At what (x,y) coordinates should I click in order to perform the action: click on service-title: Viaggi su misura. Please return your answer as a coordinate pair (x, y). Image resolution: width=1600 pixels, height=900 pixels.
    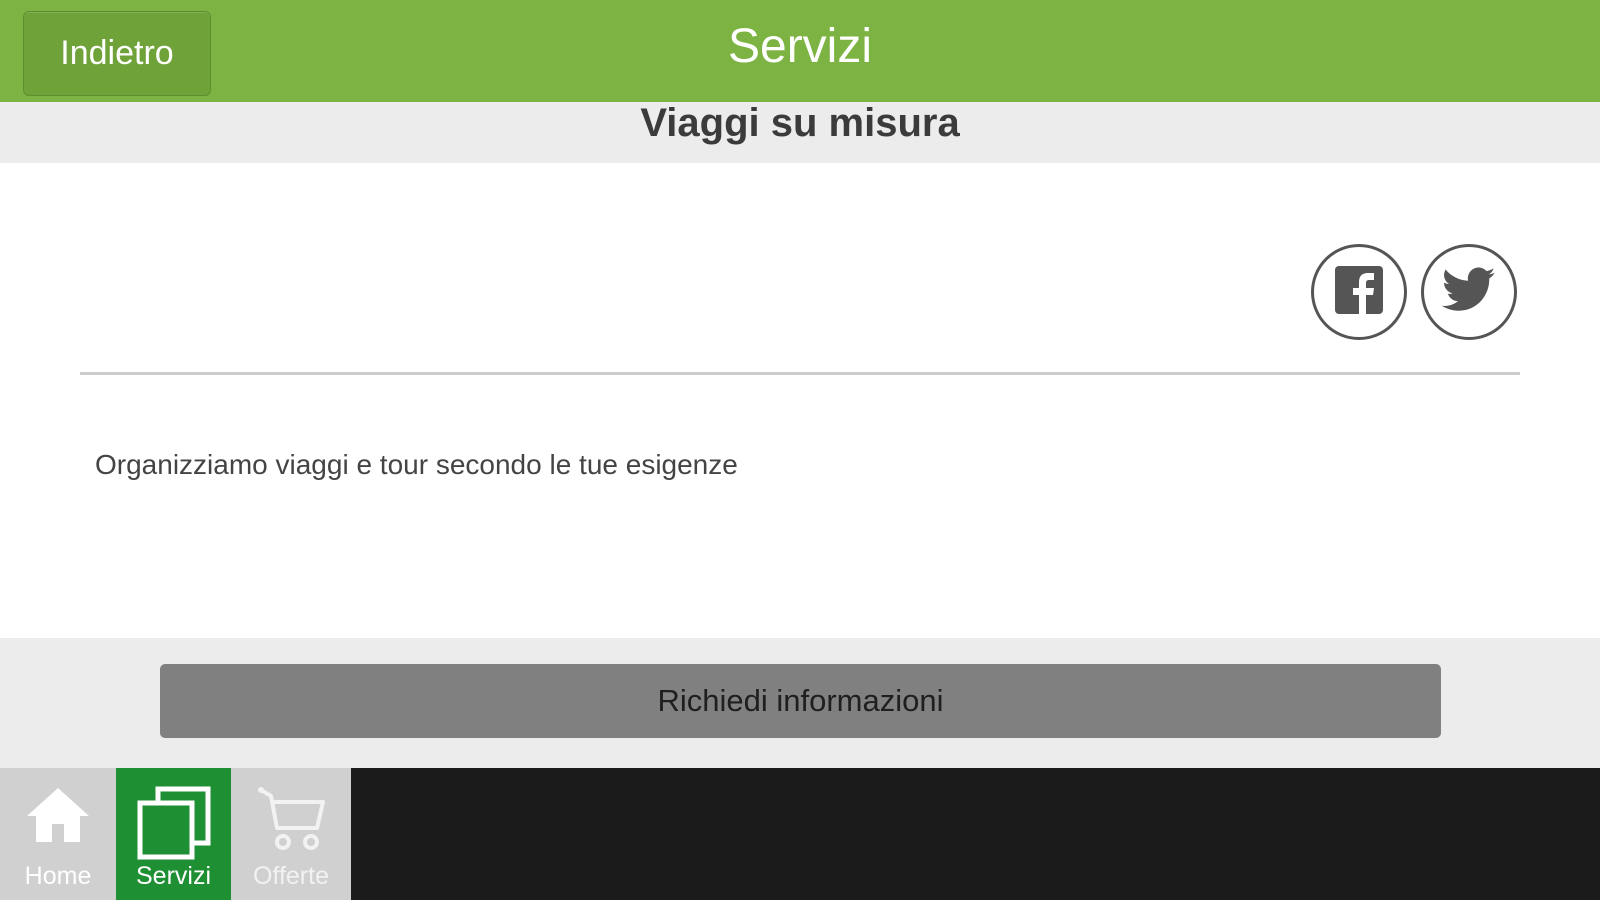
    Looking at the image, I should click on (800, 123).